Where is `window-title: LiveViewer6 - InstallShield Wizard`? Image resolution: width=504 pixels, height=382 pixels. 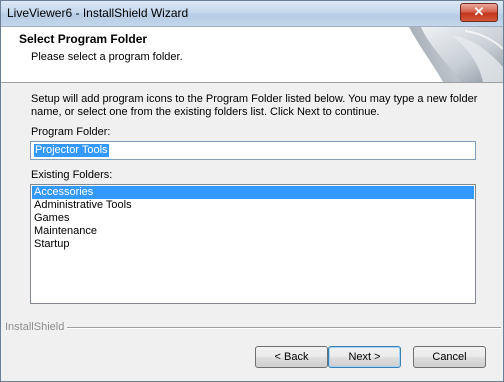 window-title: LiveViewer6 - InstallShield Wizard is located at coordinates (98, 13).